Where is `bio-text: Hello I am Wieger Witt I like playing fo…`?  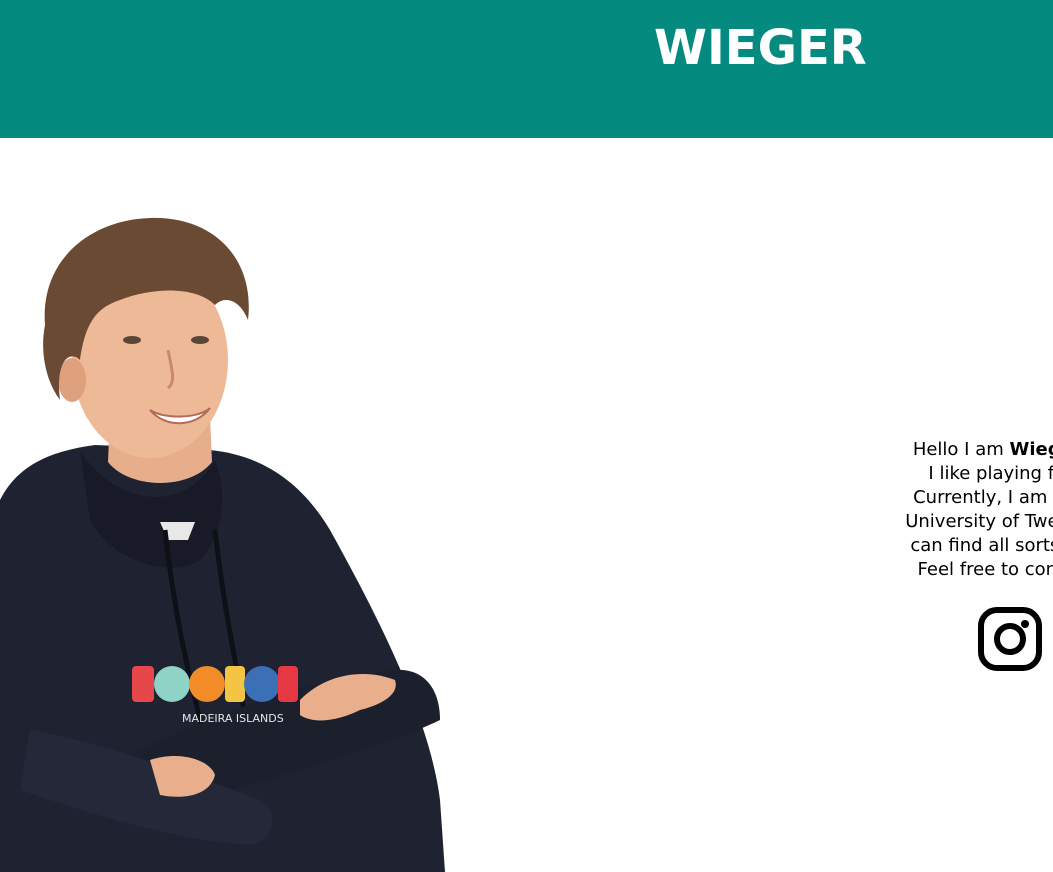
bio-text: Hello I am Wieger Witt I like playing fo… is located at coordinates (932, 510).